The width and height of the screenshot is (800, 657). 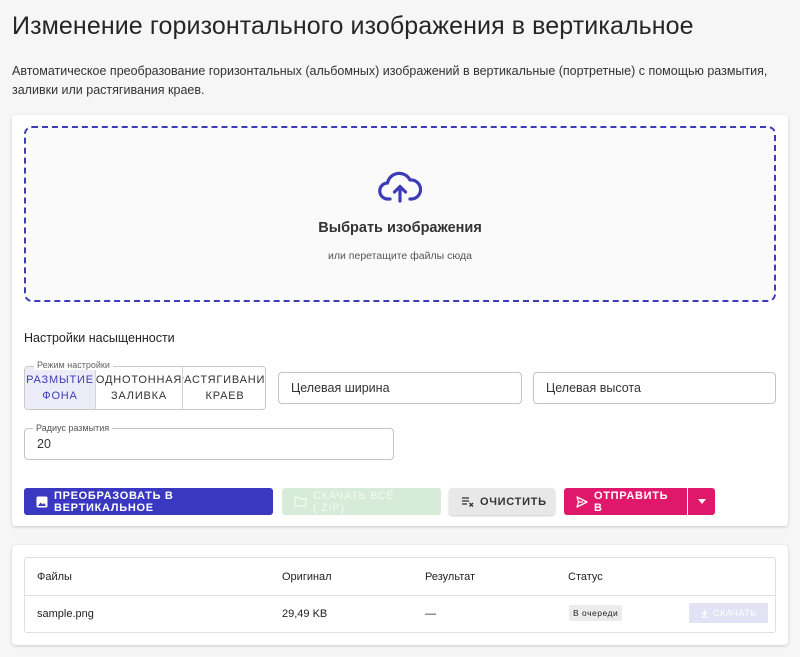 I want to click on download-button-label: Скачать, so click(x=735, y=613).